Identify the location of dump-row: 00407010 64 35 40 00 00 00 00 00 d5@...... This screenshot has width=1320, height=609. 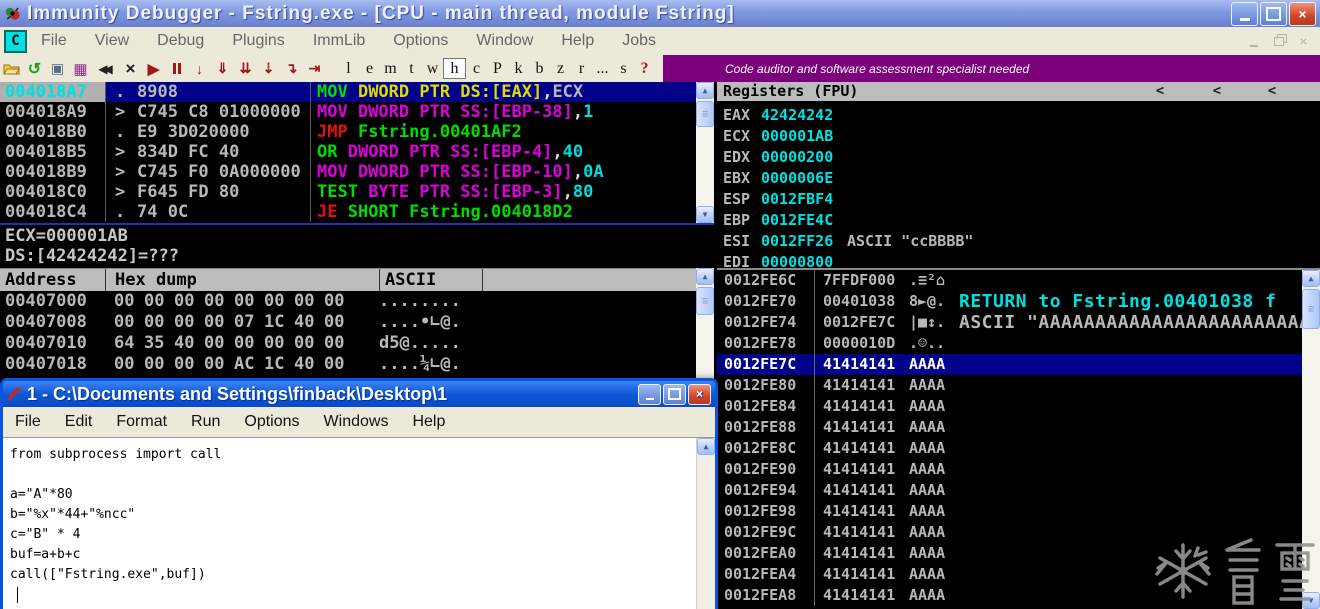
(357, 343).